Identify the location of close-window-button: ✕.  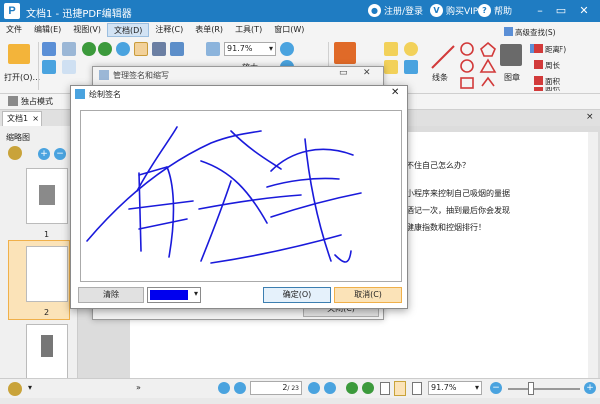
(584, 11).